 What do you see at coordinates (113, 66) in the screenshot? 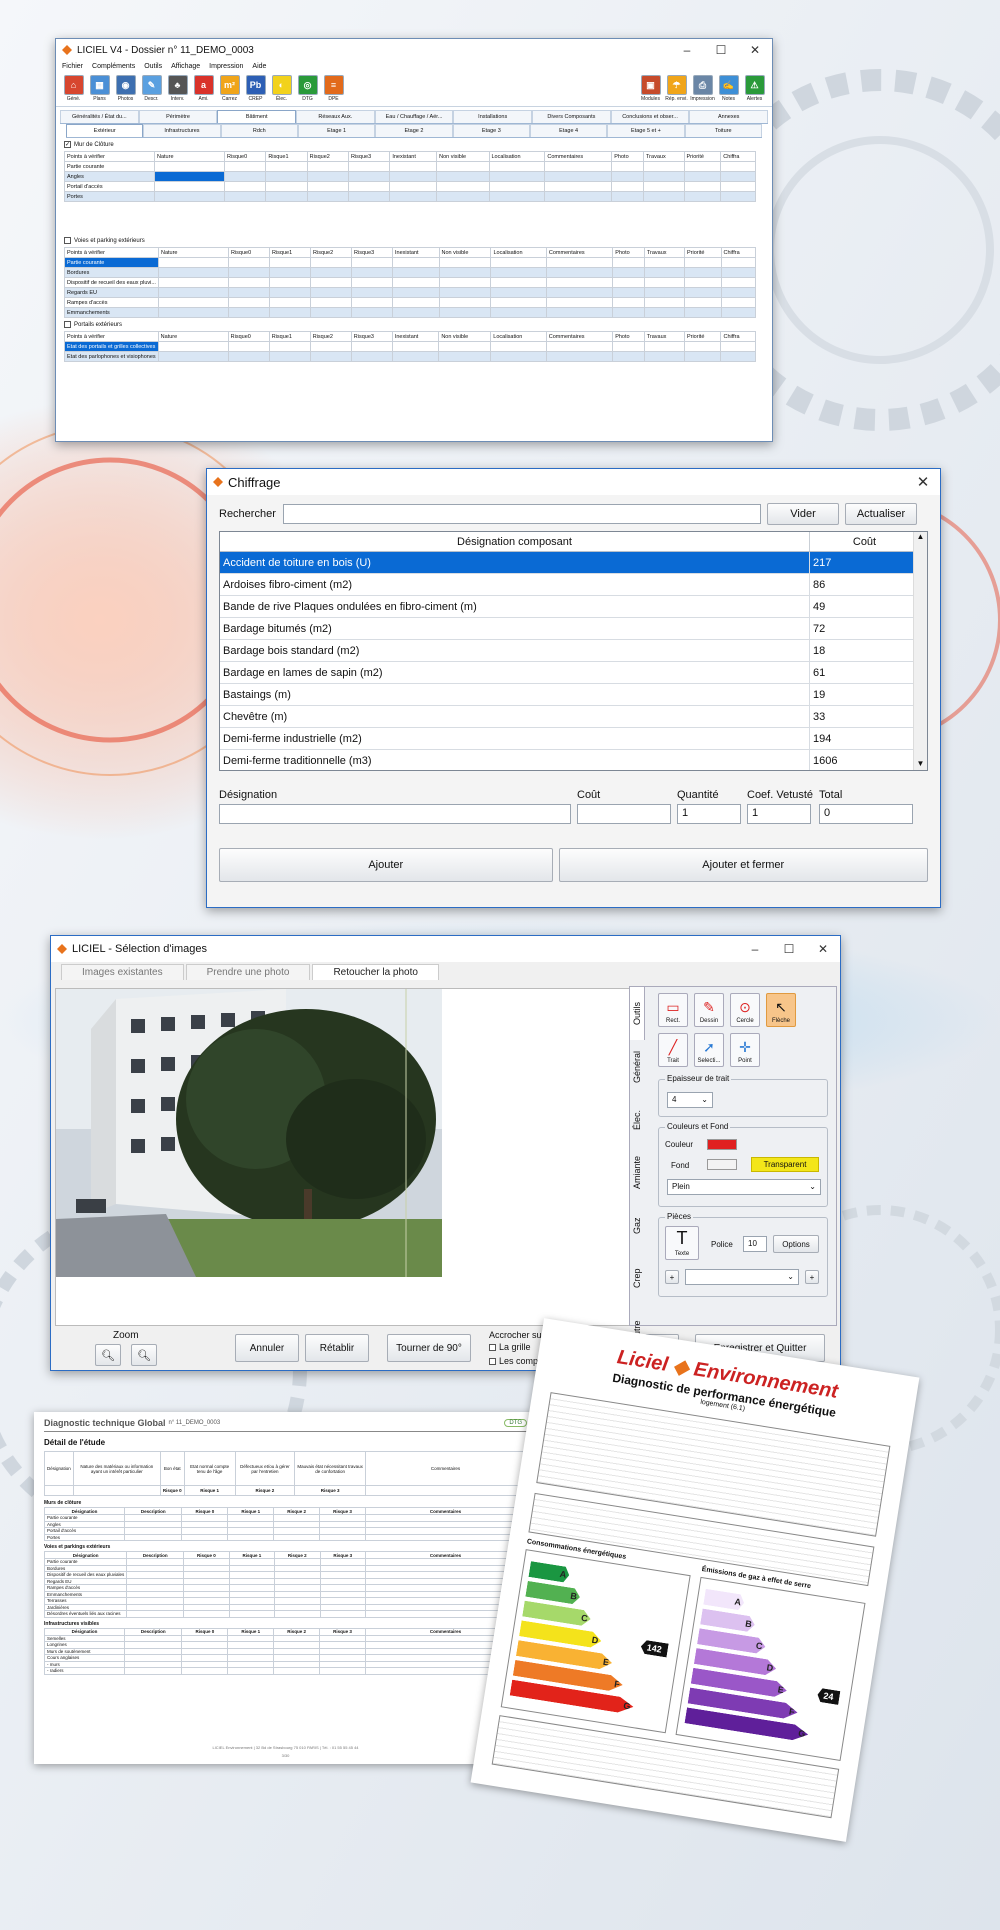
I see `menu-item: Compléments` at bounding box center [113, 66].